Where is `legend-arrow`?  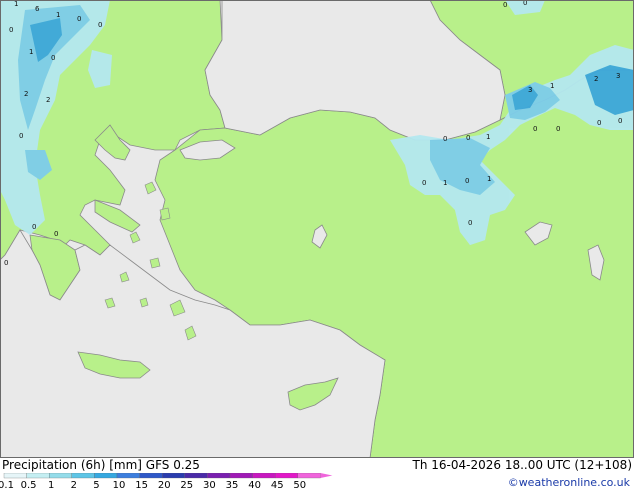 legend-arrow is located at coordinates (326, 475).